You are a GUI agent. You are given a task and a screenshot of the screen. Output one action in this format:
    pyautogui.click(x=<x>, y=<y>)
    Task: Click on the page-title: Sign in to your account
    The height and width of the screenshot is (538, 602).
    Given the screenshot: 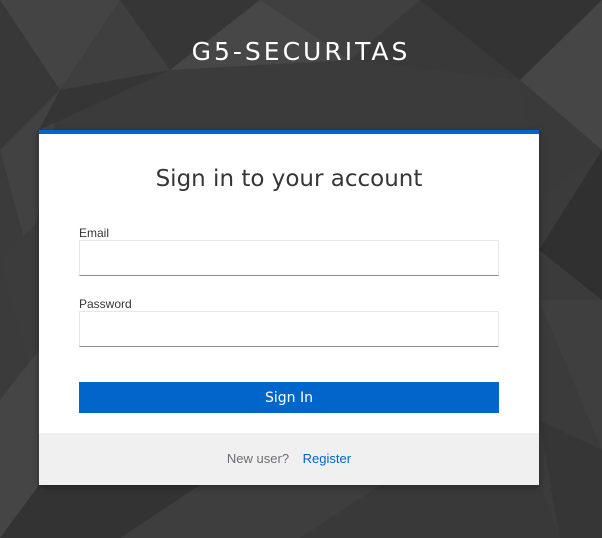 What is the action you would take?
    pyautogui.click(x=289, y=179)
    